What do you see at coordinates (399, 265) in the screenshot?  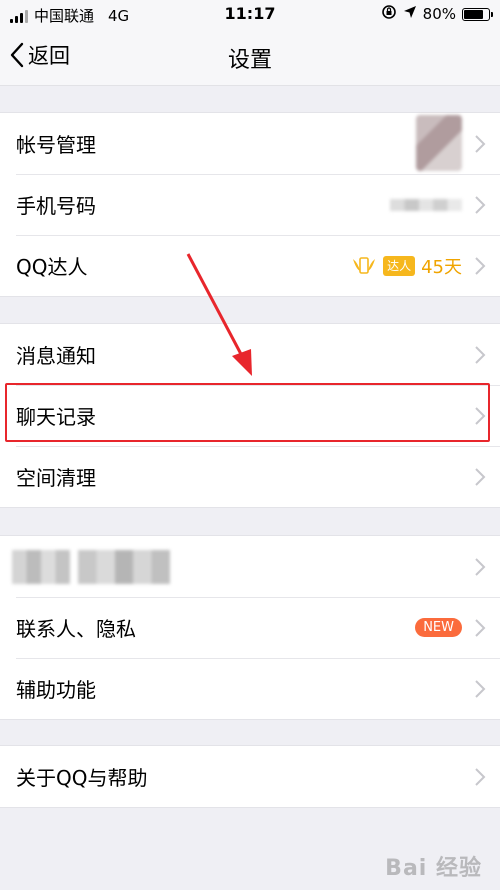 I see `qq-master-badge: 达人` at bounding box center [399, 265].